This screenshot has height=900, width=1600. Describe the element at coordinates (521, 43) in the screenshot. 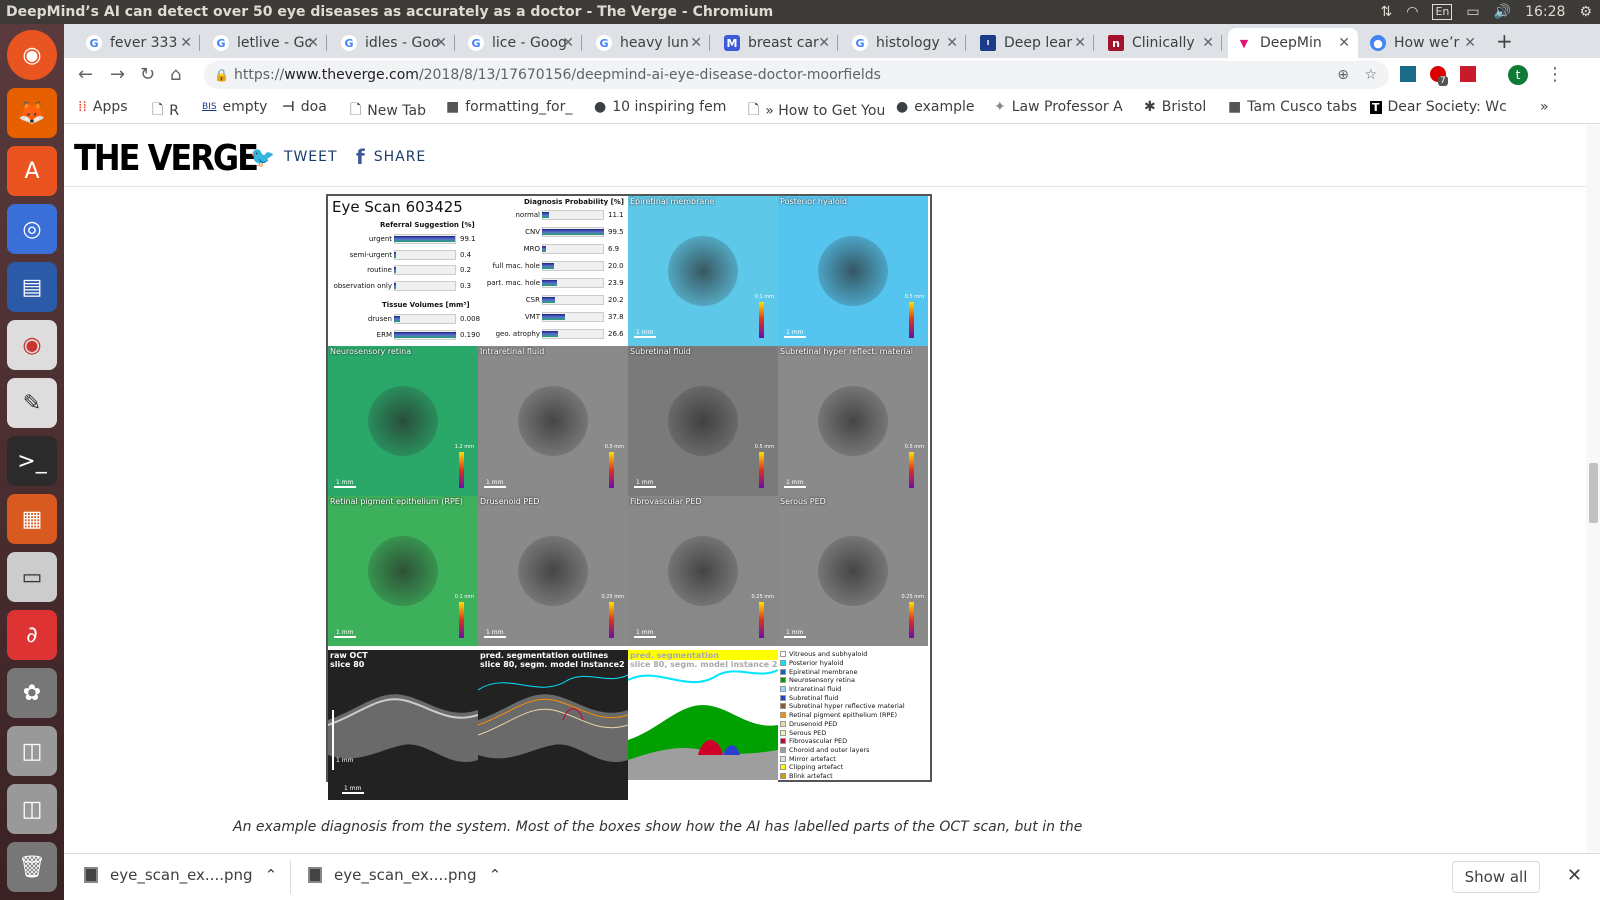

I see `tab-4: Glice - Goog ✕` at that location.